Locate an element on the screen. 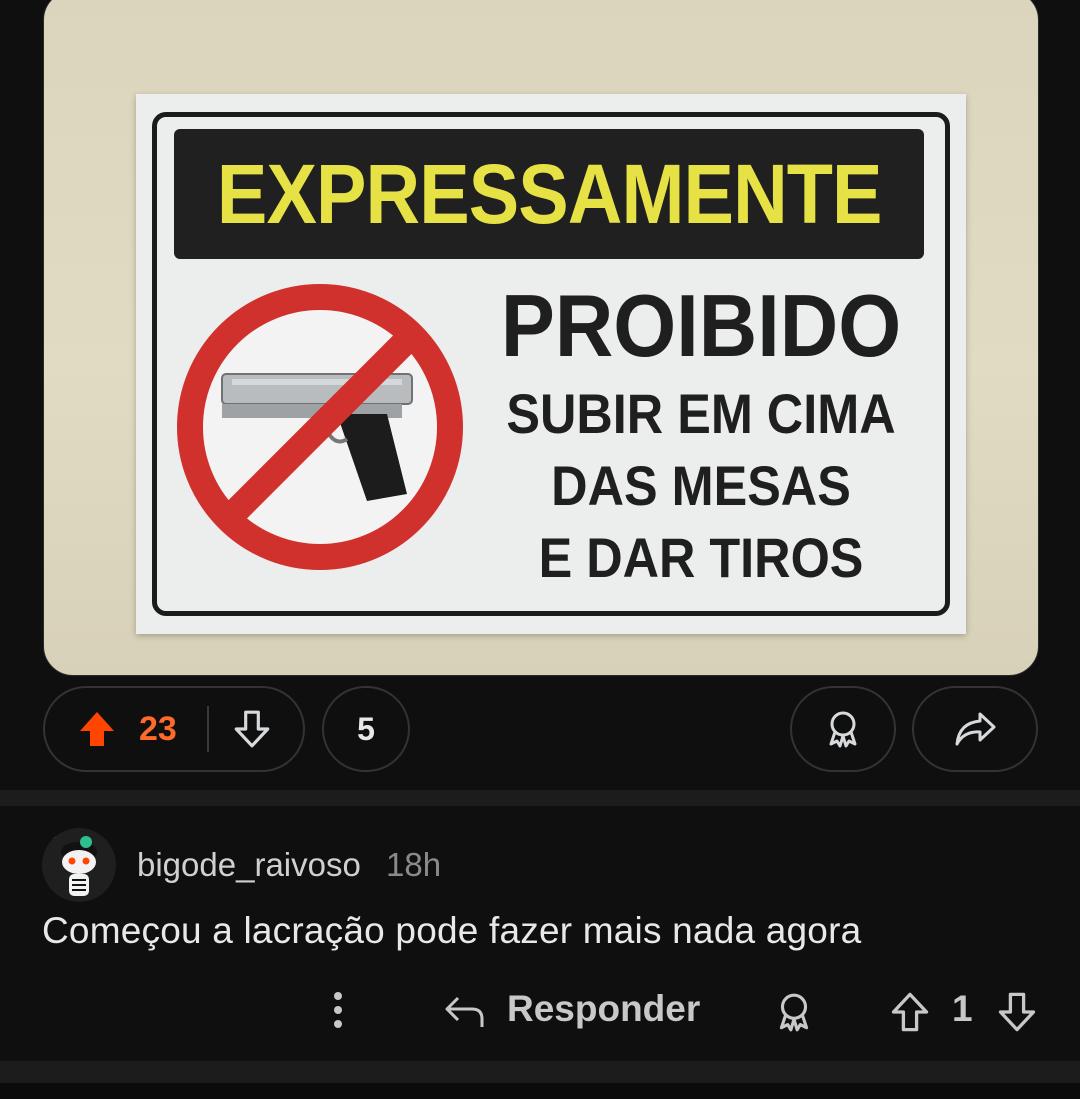 The width and height of the screenshot is (1080, 1099). comments-button: 5 is located at coordinates (366, 729).